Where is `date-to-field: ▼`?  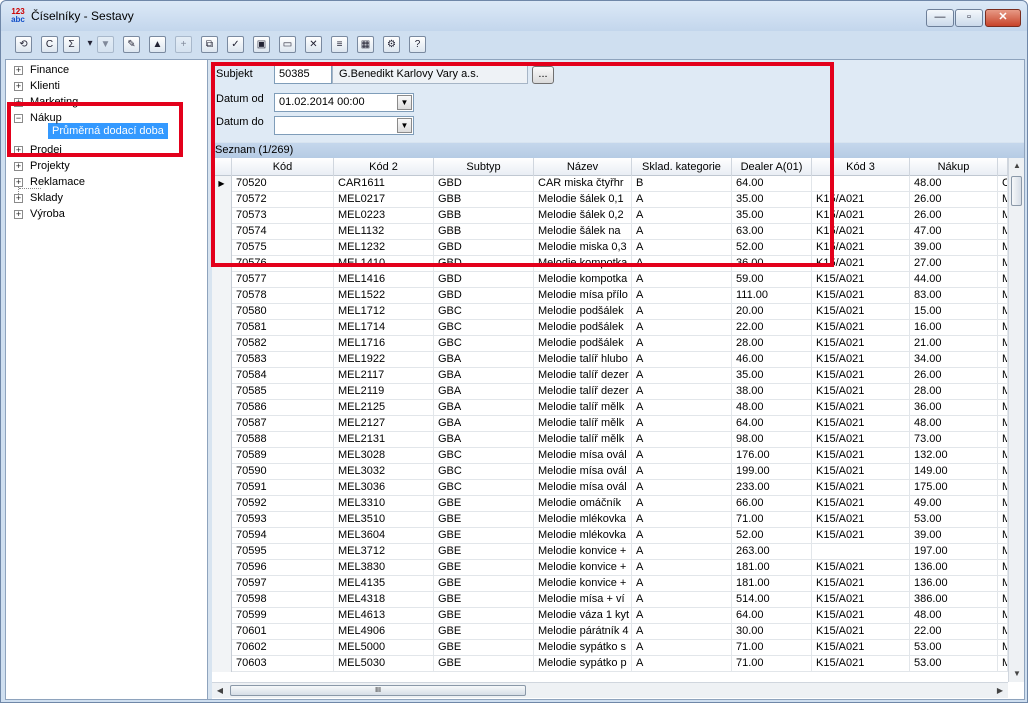
date-to-field: ▼ is located at coordinates (344, 125).